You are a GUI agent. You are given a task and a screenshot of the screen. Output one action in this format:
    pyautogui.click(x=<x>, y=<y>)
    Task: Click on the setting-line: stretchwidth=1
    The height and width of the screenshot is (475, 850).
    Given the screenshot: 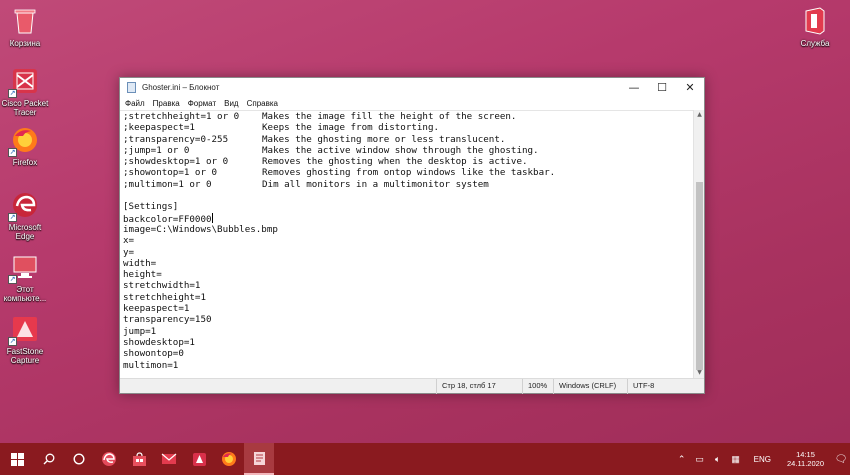 What is the action you would take?
    pyautogui.click(x=162, y=286)
    